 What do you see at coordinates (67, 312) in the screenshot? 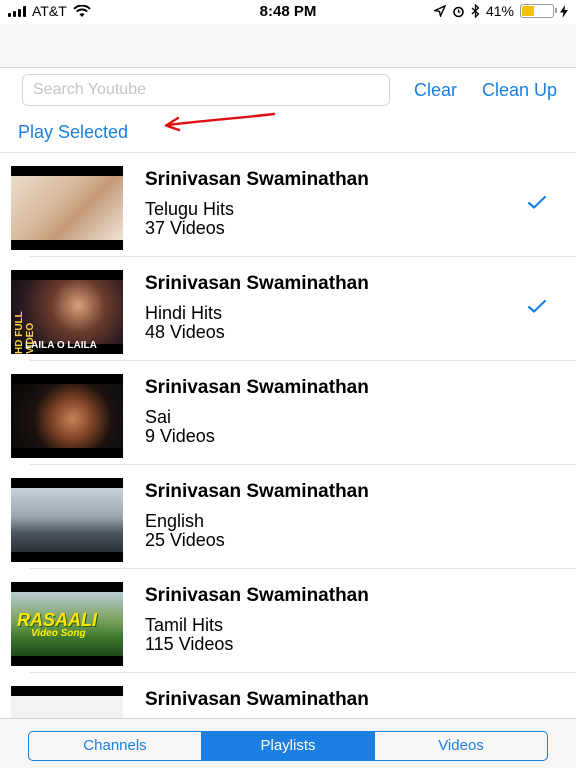
I see `playlist-thumbnail: HD FULL VIDEO LAILA O LAILA` at bounding box center [67, 312].